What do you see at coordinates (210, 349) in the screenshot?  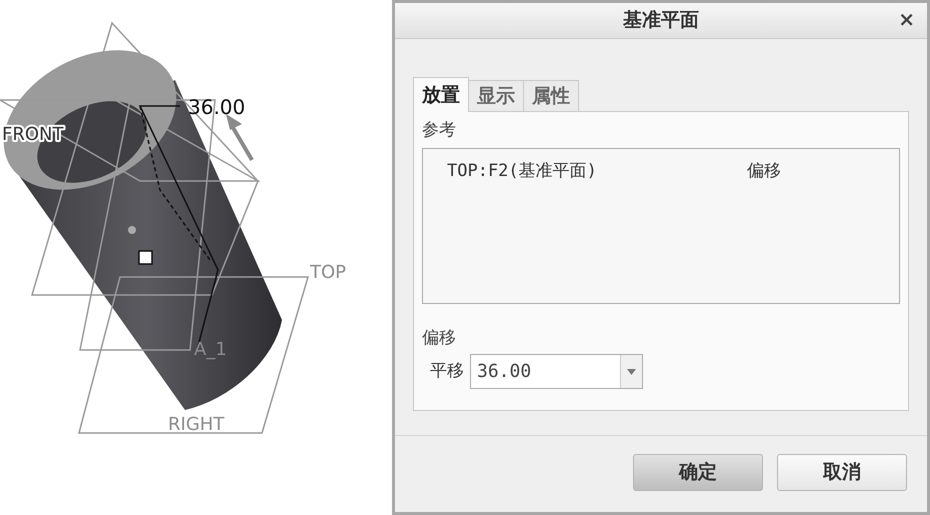 I see `axis-label: A_1` at bounding box center [210, 349].